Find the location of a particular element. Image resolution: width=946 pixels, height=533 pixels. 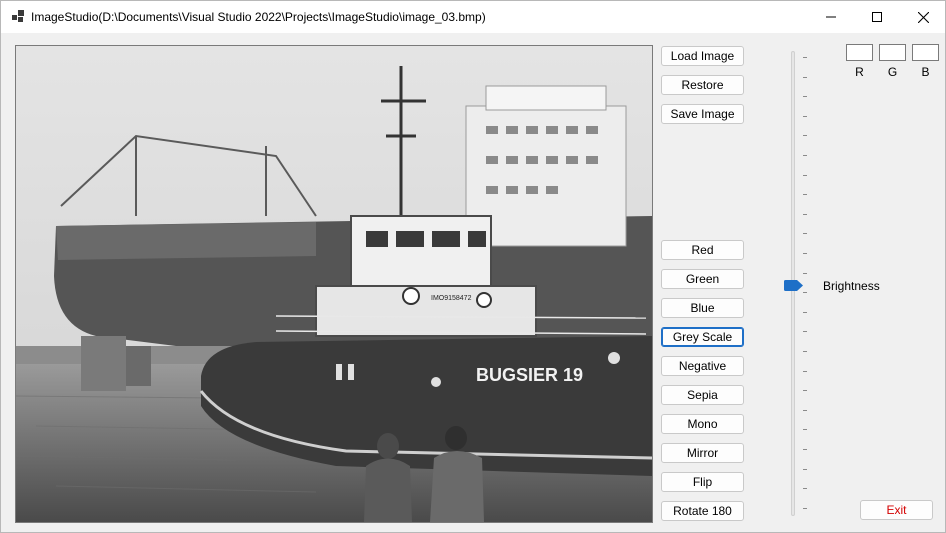

green-filter-button: Green is located at coordinates (702, 279).